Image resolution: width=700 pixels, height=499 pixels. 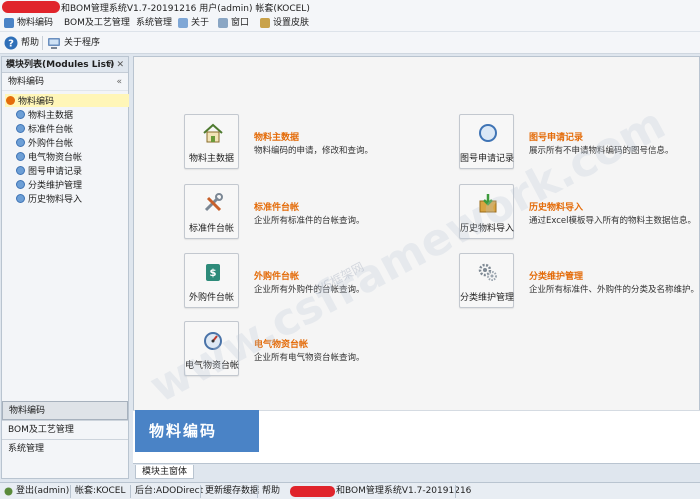 I want to click on menu-label: 设置皮肤, so click(x=291, y=23).